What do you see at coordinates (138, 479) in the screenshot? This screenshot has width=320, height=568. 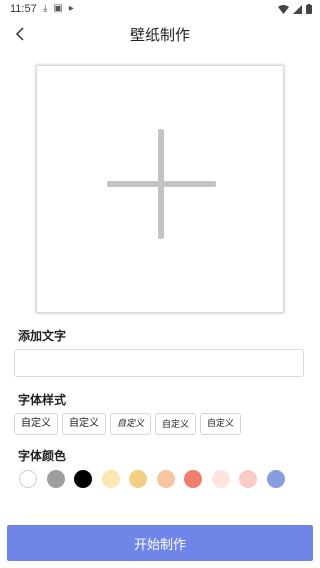 I see `color-swatch-yellow` at bounding box center [138, 479].